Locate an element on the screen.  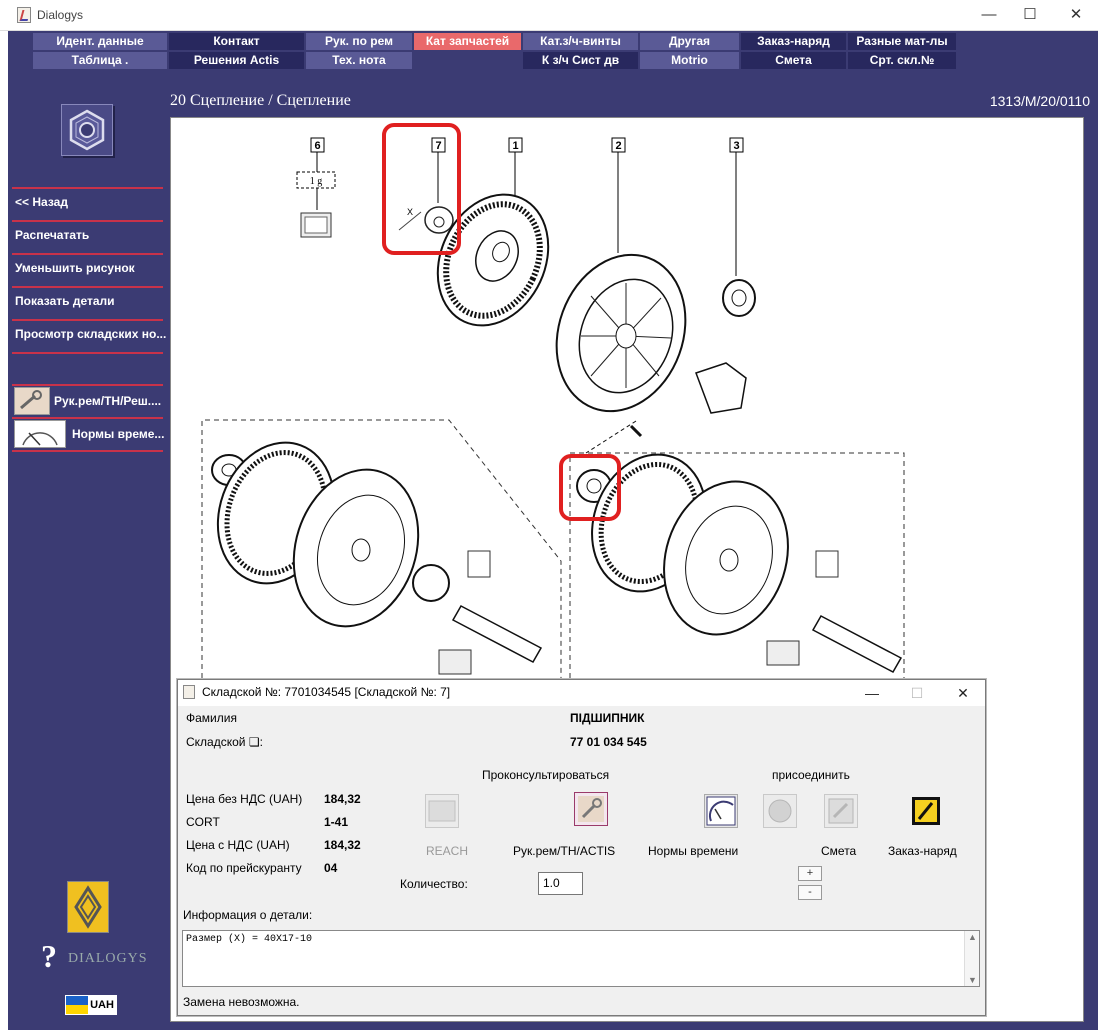
dim-label-x: X is located at coordinates (410, 212).